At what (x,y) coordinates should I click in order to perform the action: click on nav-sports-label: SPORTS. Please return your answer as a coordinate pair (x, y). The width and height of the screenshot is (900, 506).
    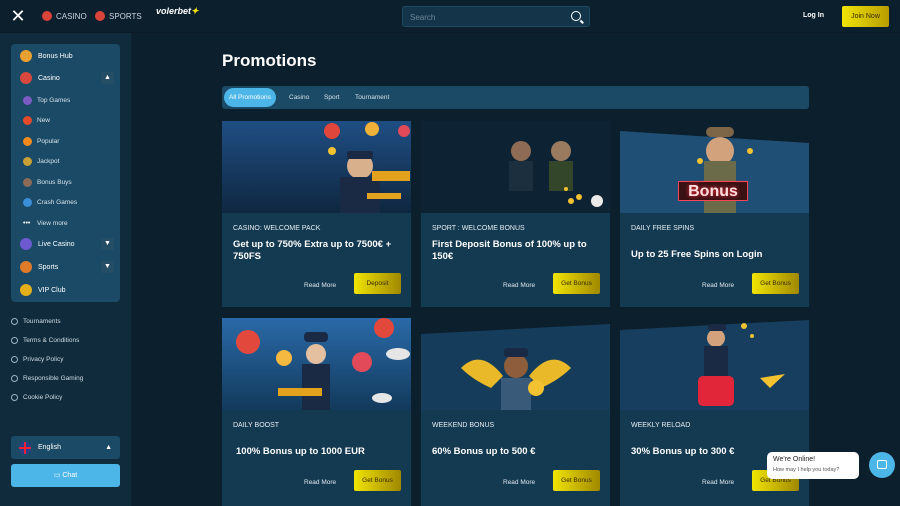
    Looking at the image, I should click on (125, 16).